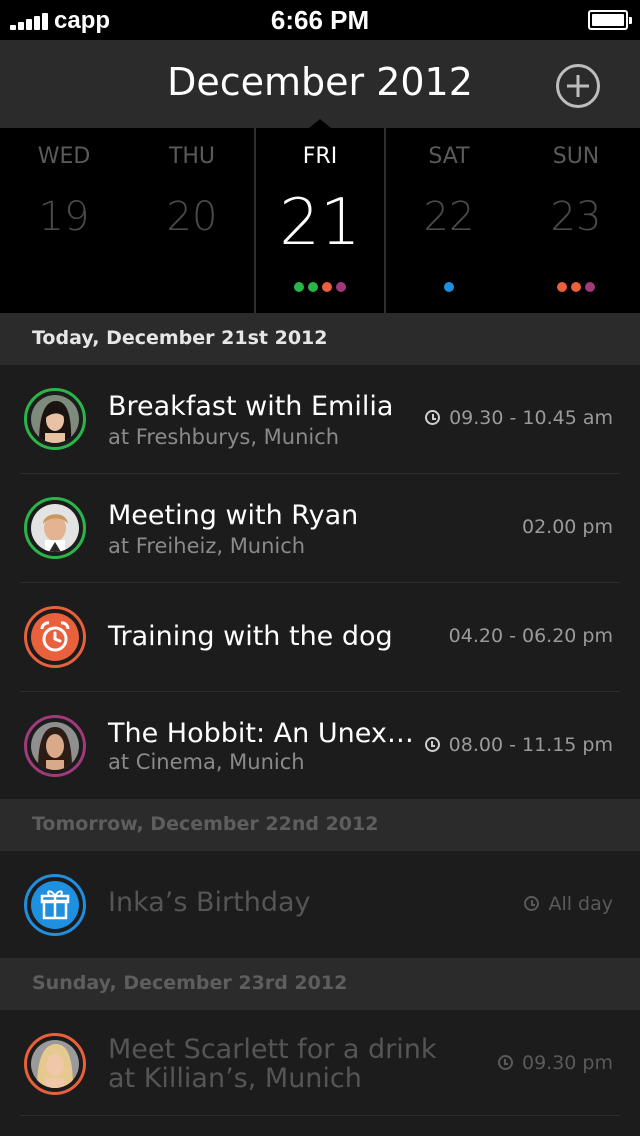 The image size is (640, 1136). I want to click on section-title: Today, December 21st 2012, so click(180, 338).